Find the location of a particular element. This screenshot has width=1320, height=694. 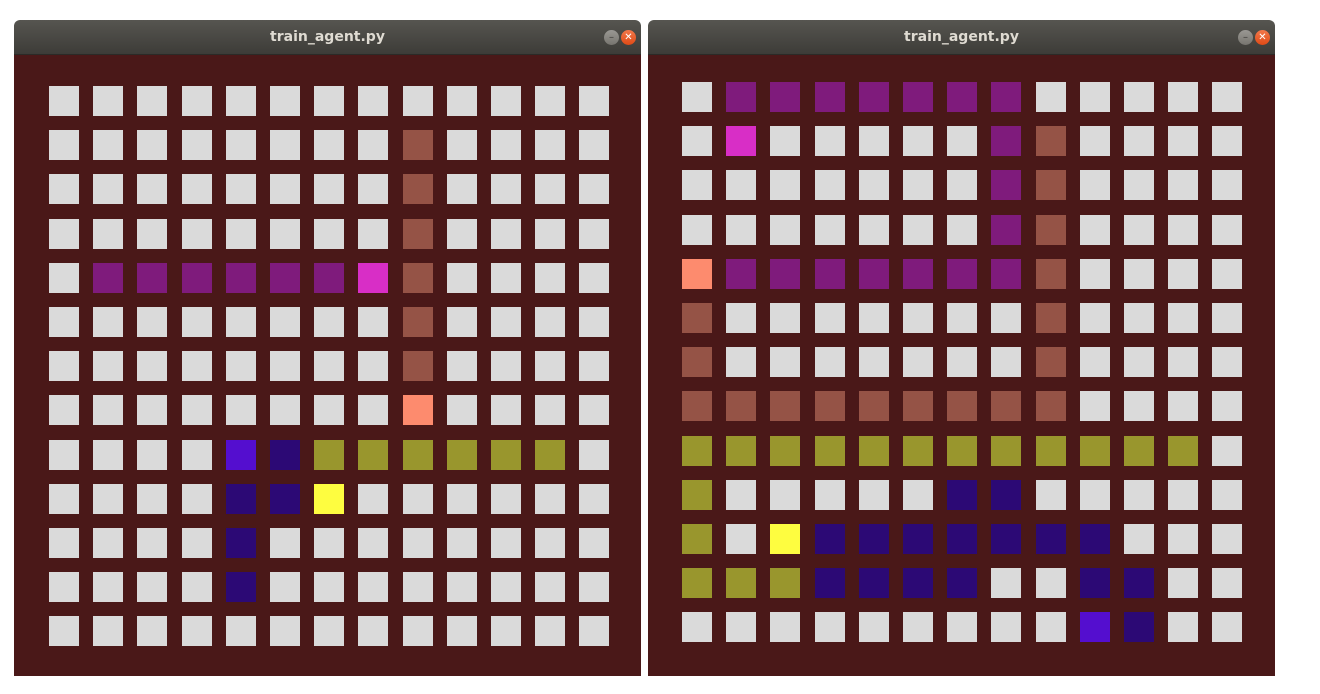

window-title: train_agent.py is located at coordinates (327, 37).